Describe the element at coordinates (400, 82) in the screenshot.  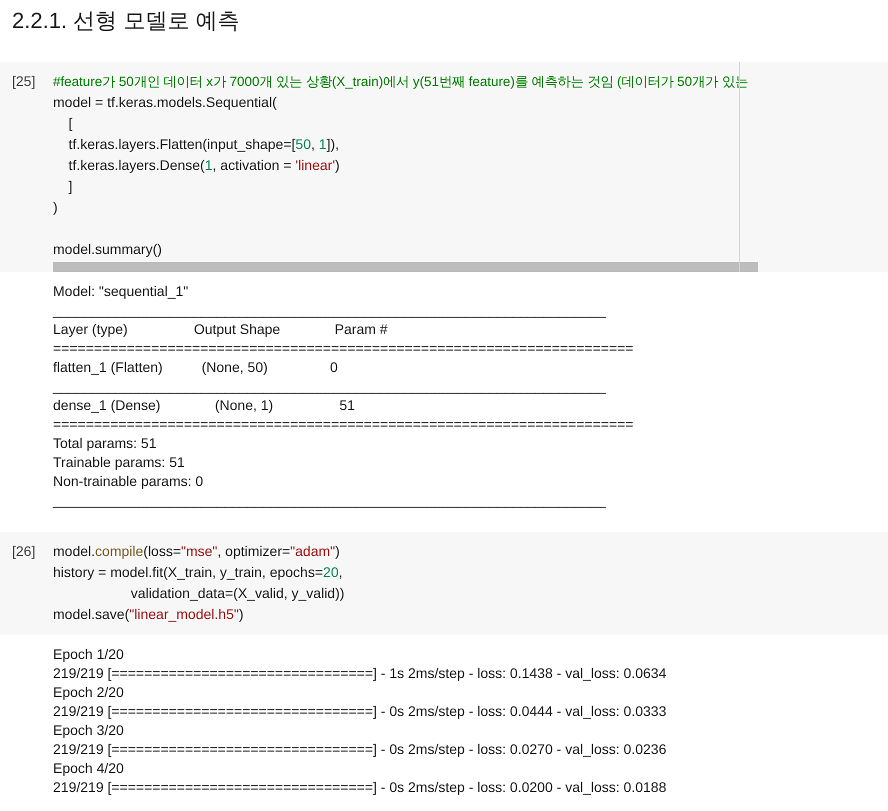
I see `code-line: #feature가 50개인 데이터 x가 7000개 있는 상황(X_train)에서 y(51번째 feature)를 예측하는 것임 (데이터가 50개가 있는` at that location.